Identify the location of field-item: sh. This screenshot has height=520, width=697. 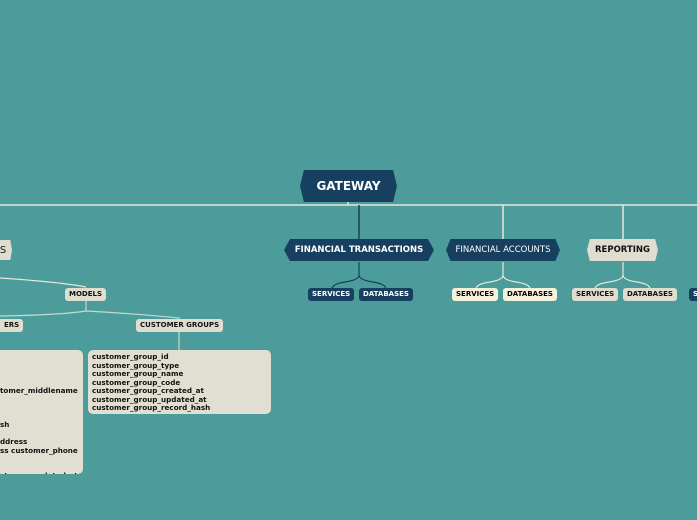
(5, 424).